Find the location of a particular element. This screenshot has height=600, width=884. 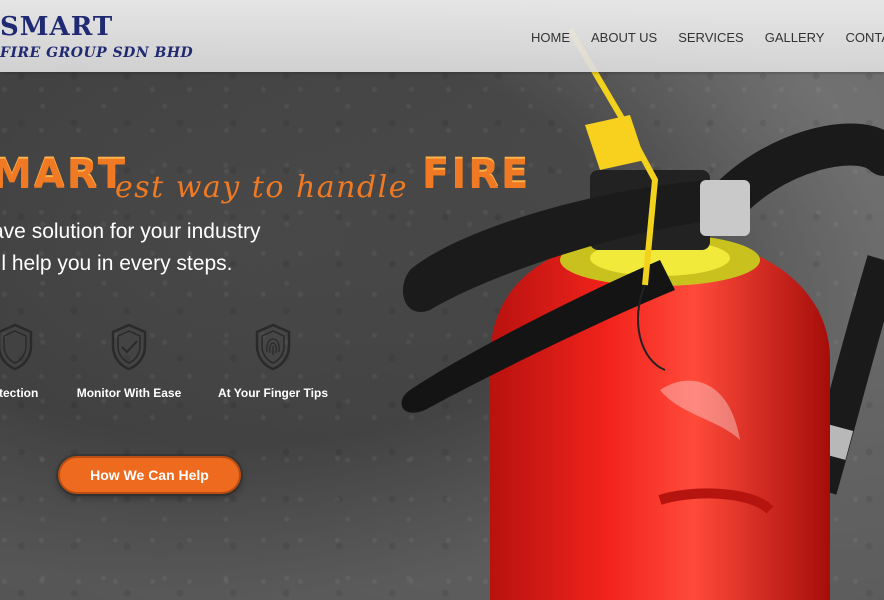

hero-subtitle-line1: ave solution for your industry is located at coordinates (130, 231).